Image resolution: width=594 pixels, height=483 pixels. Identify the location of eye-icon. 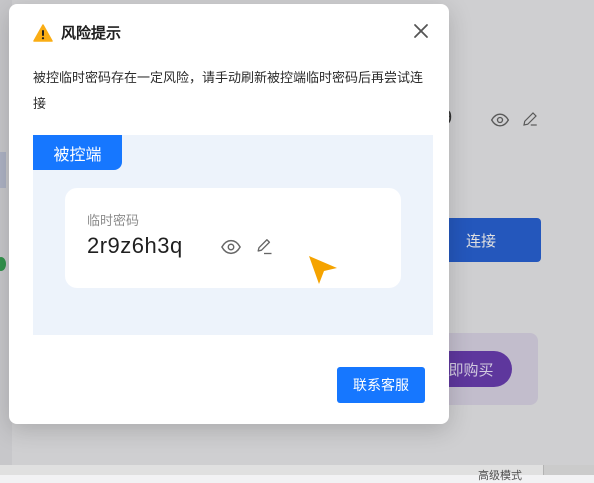
(231, 247).